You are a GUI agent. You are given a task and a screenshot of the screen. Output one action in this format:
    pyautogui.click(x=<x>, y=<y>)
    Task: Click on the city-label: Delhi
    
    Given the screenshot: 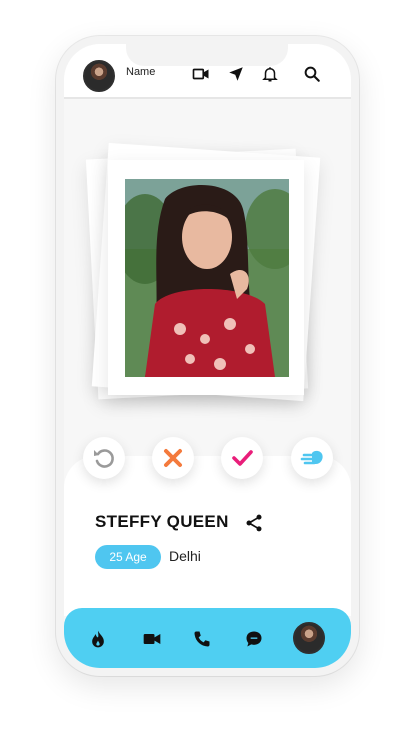 What is the action you would take?
    pyautogui.click(x=185, y=556)
    